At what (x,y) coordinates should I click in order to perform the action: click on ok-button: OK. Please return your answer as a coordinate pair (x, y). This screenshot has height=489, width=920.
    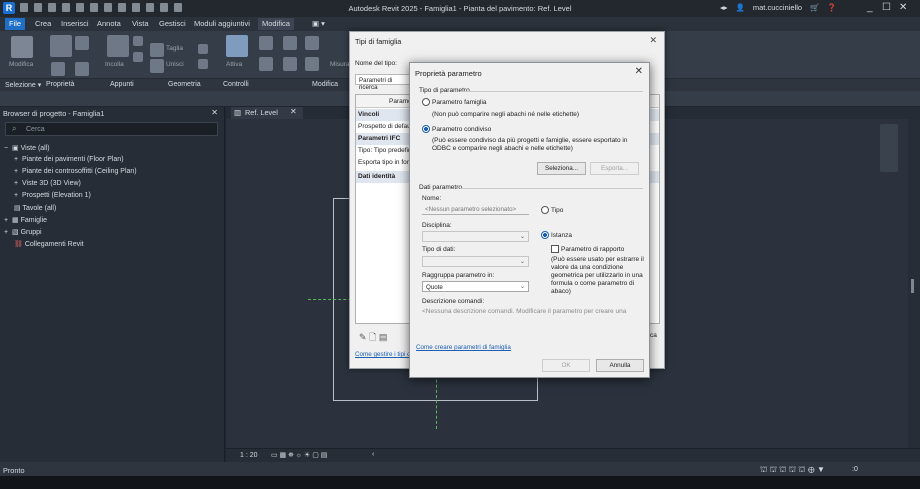
    Looking at the image, I should click on (566, 365).